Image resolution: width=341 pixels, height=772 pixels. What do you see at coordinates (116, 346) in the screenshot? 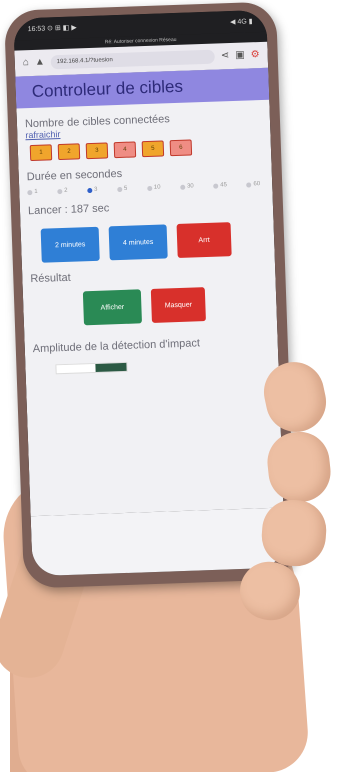
I see `impact-label: Amplitude de la détection d'impact` at bounding box center [116, 346].